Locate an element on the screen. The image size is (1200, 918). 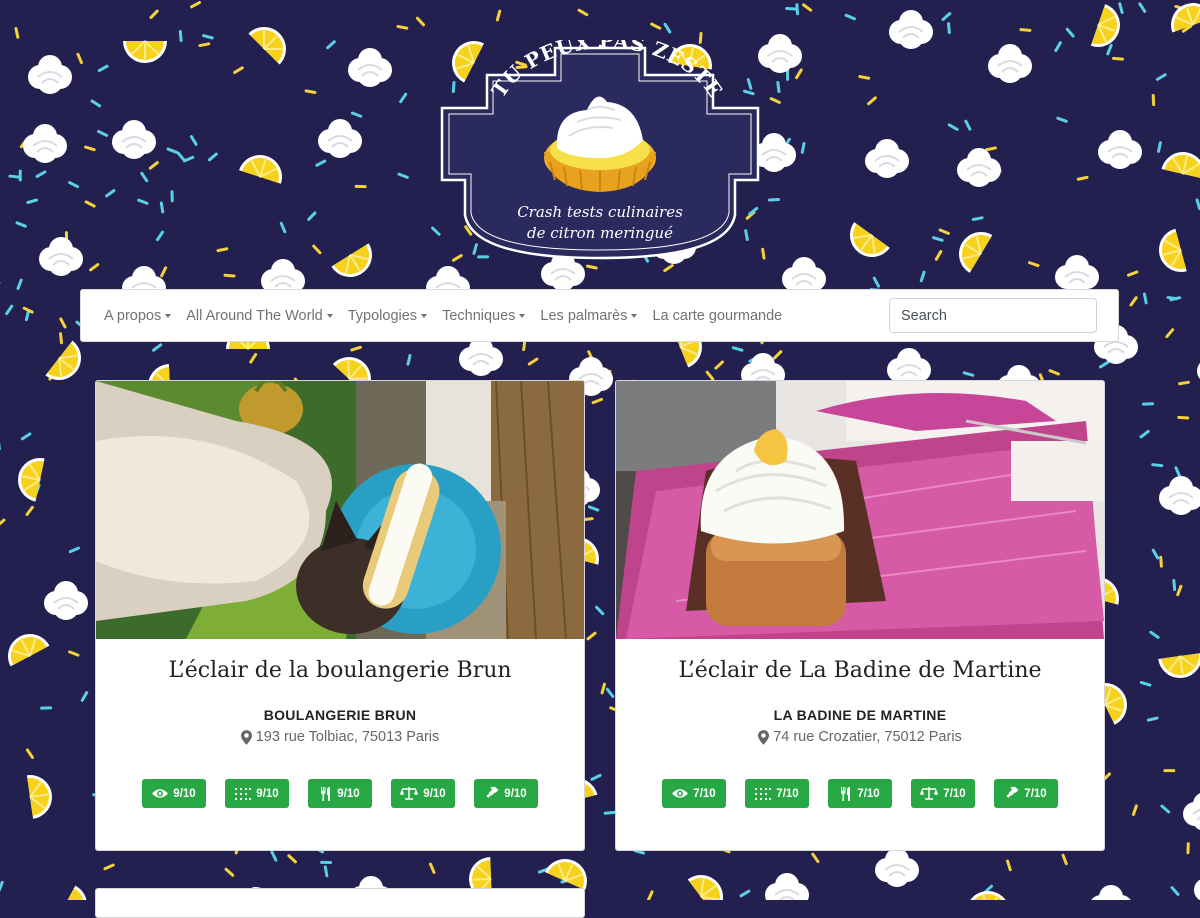
shop-address: 74 rue Crozatier, 75012 Paris is located at coordinates (860, 737).